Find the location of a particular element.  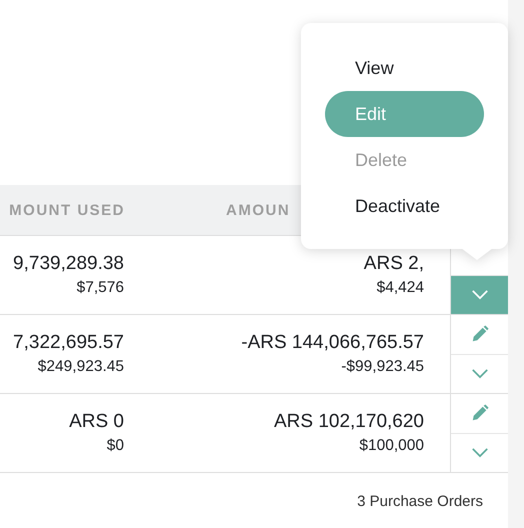

column-header: MOUNT USED is located at coordinates (67, 210).